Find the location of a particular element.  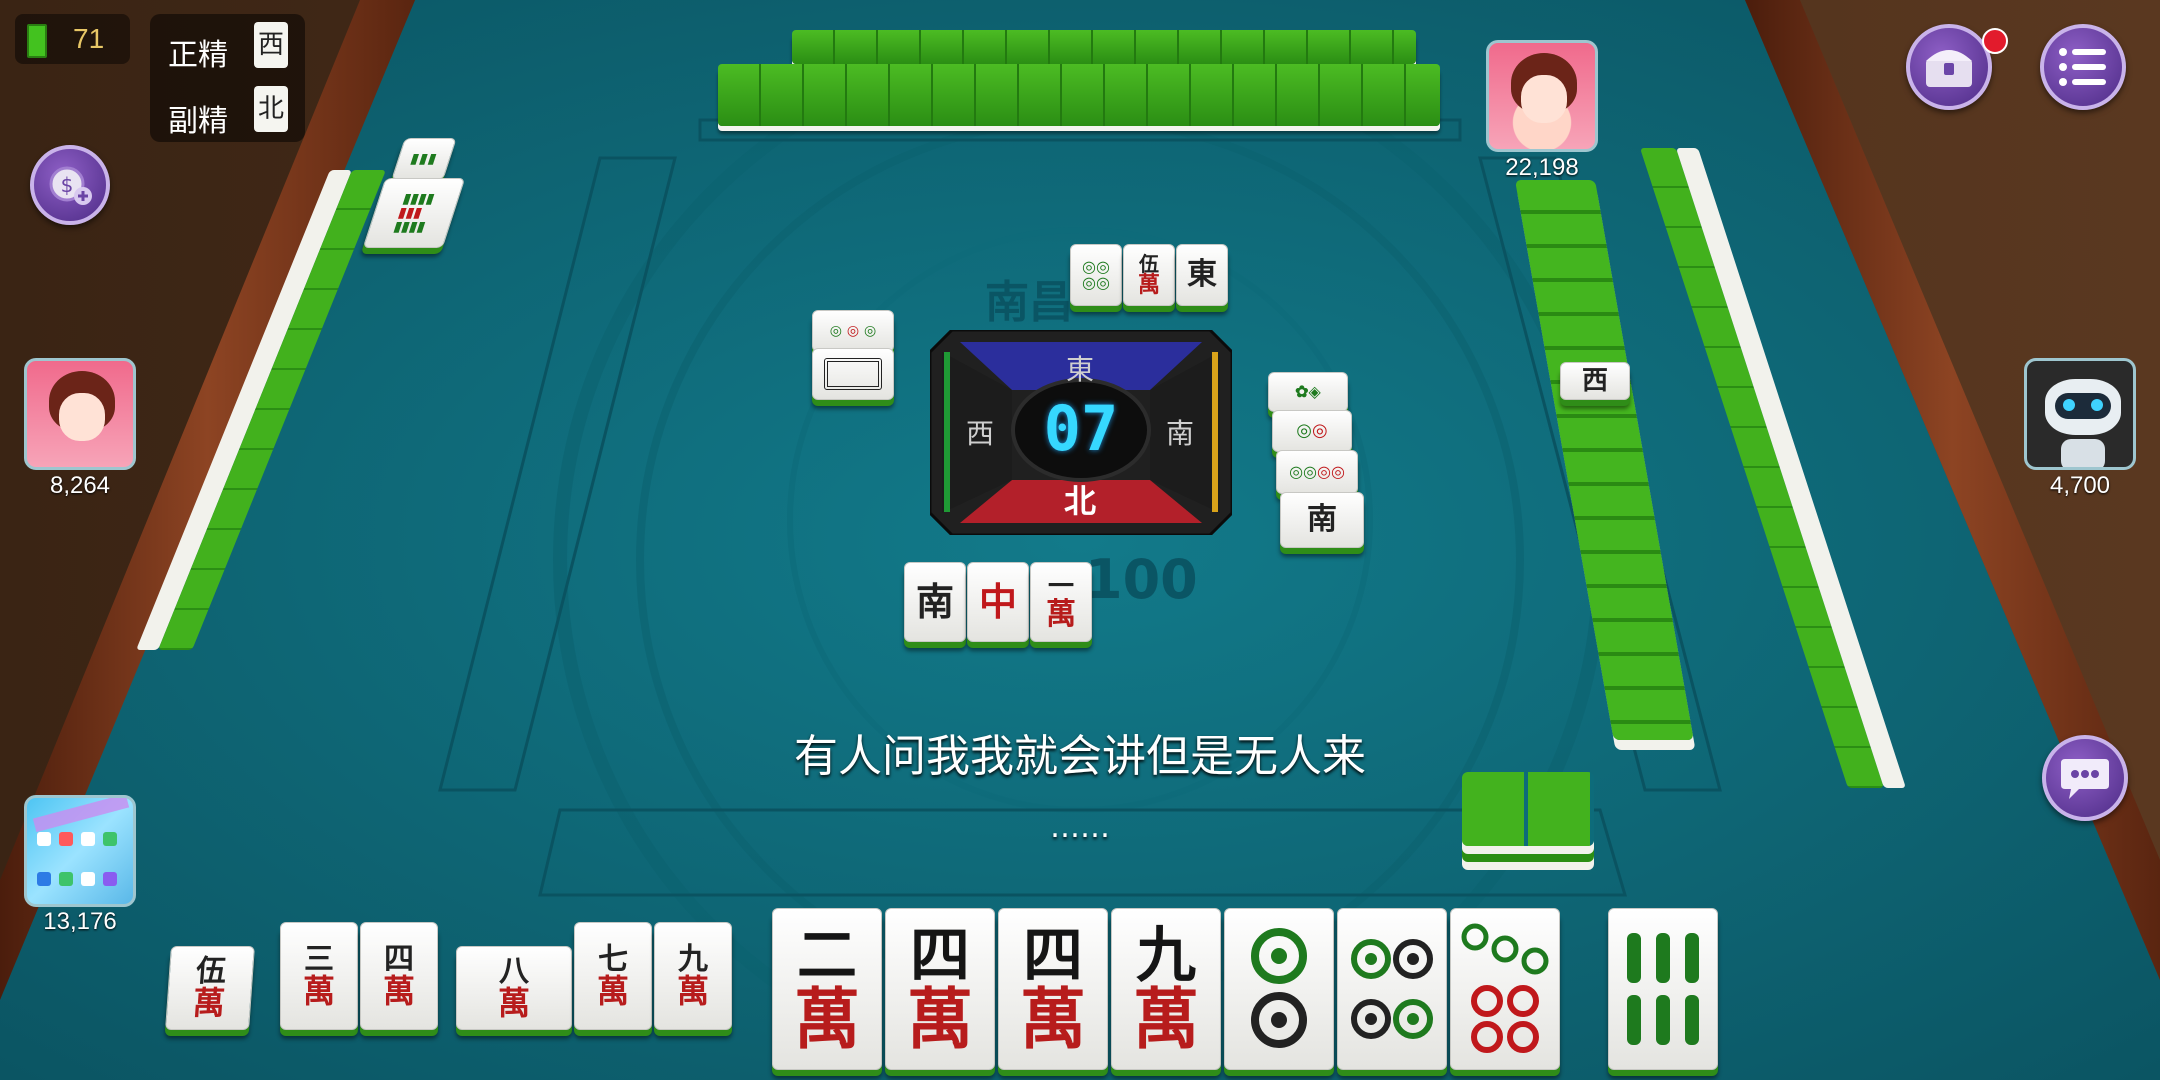

coin-plus-icon: $ is located at coordinates (70, 185).